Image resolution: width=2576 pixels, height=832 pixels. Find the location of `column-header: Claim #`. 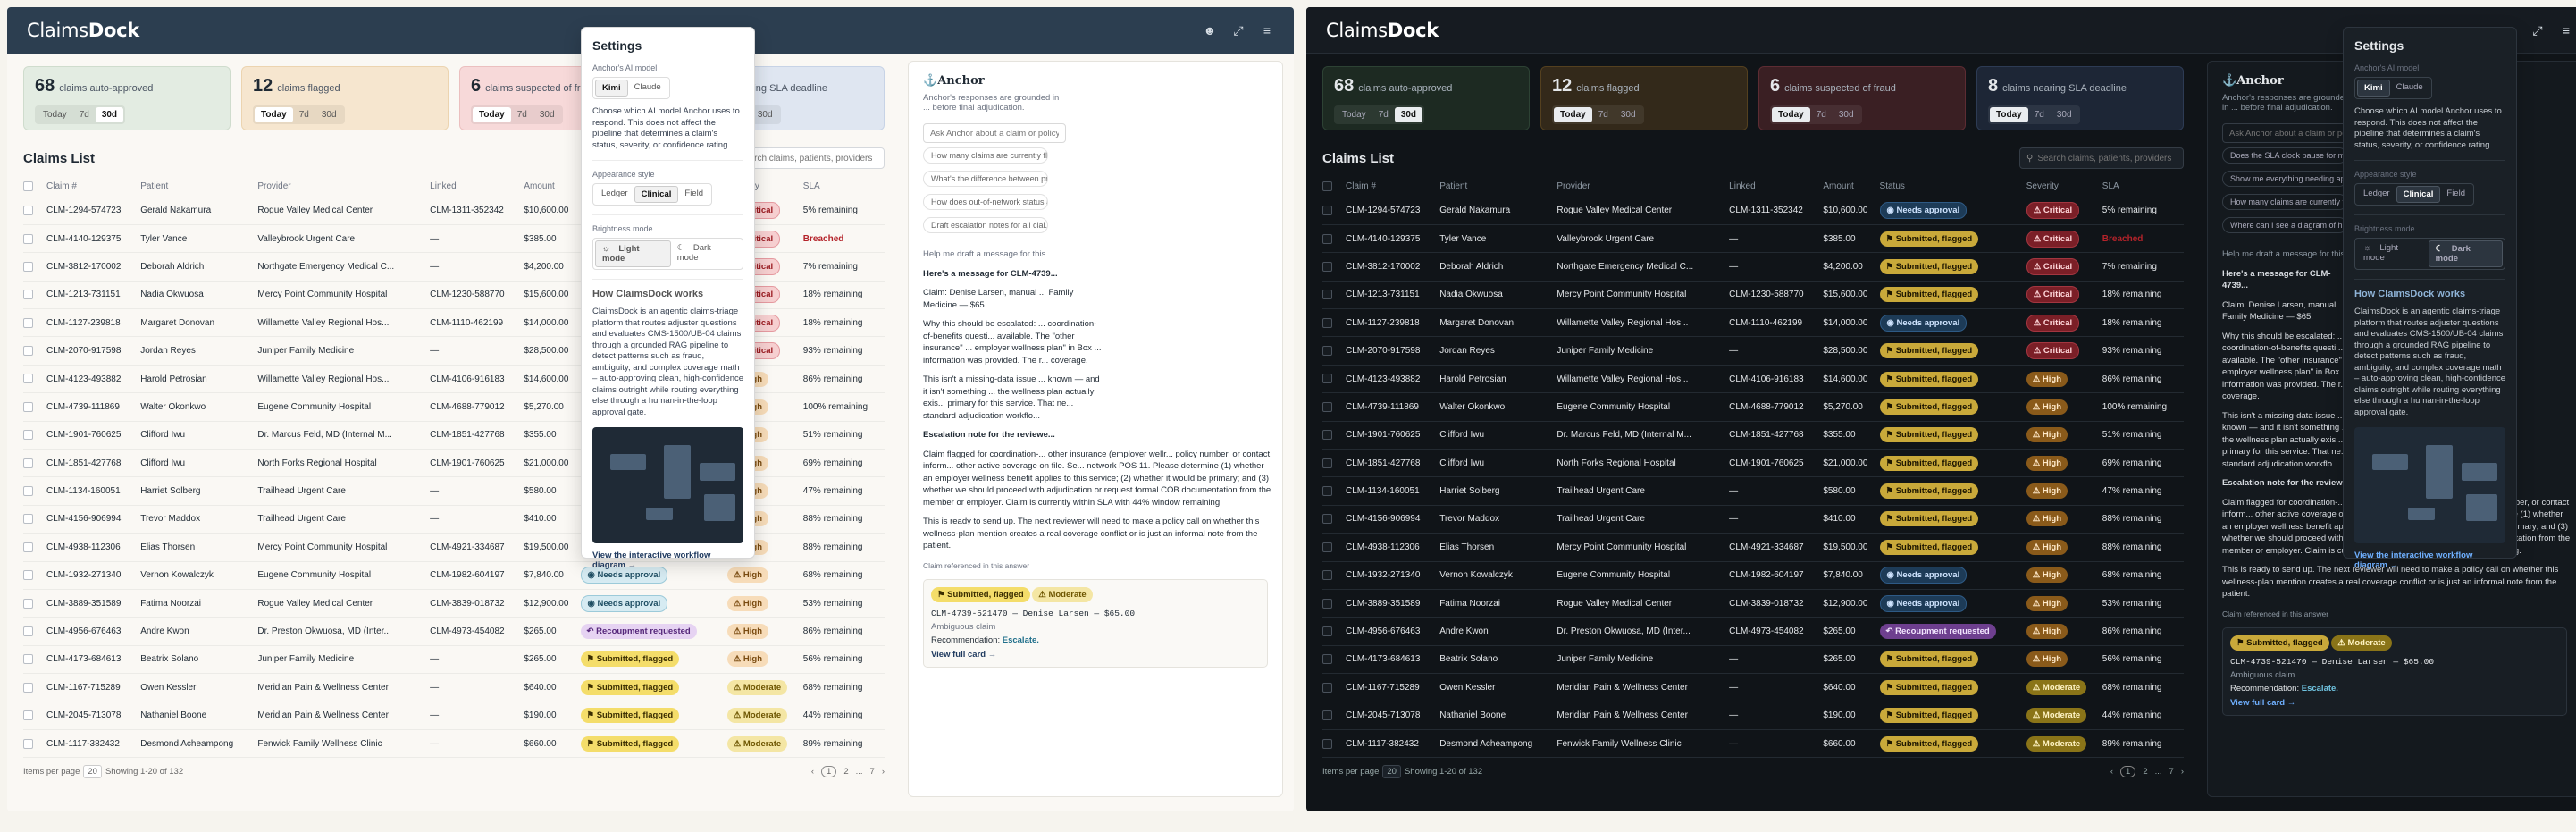

column-header: Claim # is located at coordinates (1393, 187).